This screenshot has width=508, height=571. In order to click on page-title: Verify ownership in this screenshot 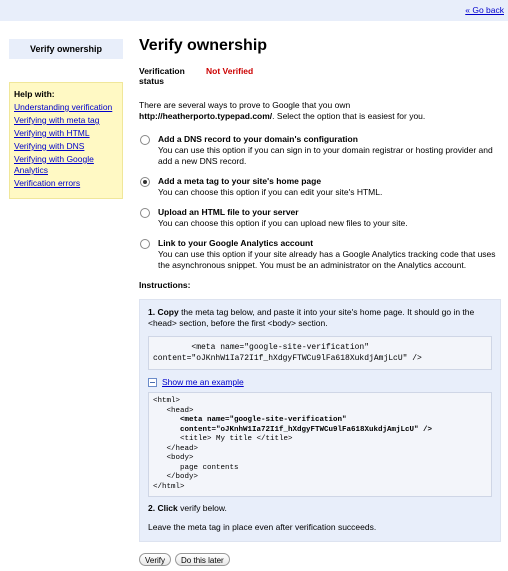, I will do `click(203, 45)`.